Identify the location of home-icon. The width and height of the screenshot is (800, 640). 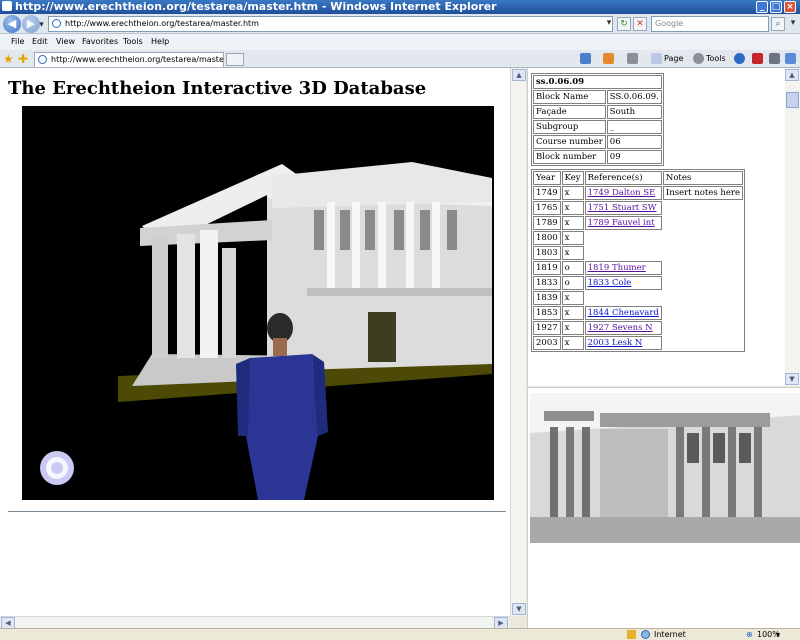
(585, 58).